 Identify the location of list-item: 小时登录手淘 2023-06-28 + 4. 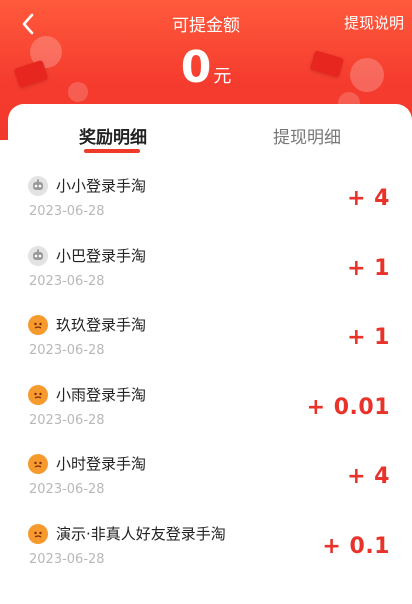
(210, 475).